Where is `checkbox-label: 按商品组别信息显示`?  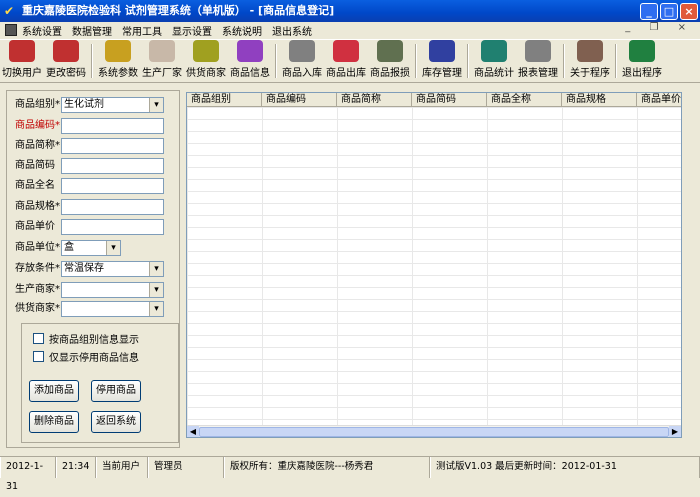
checkbox-label: 按商品组别信息显示 is located at coordinates (94, 340).